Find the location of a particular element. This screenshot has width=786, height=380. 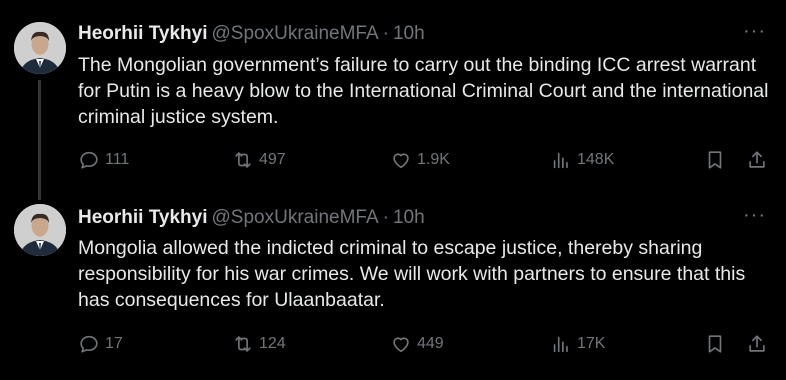

views-count: 148K is located at coordinates (596, 159).